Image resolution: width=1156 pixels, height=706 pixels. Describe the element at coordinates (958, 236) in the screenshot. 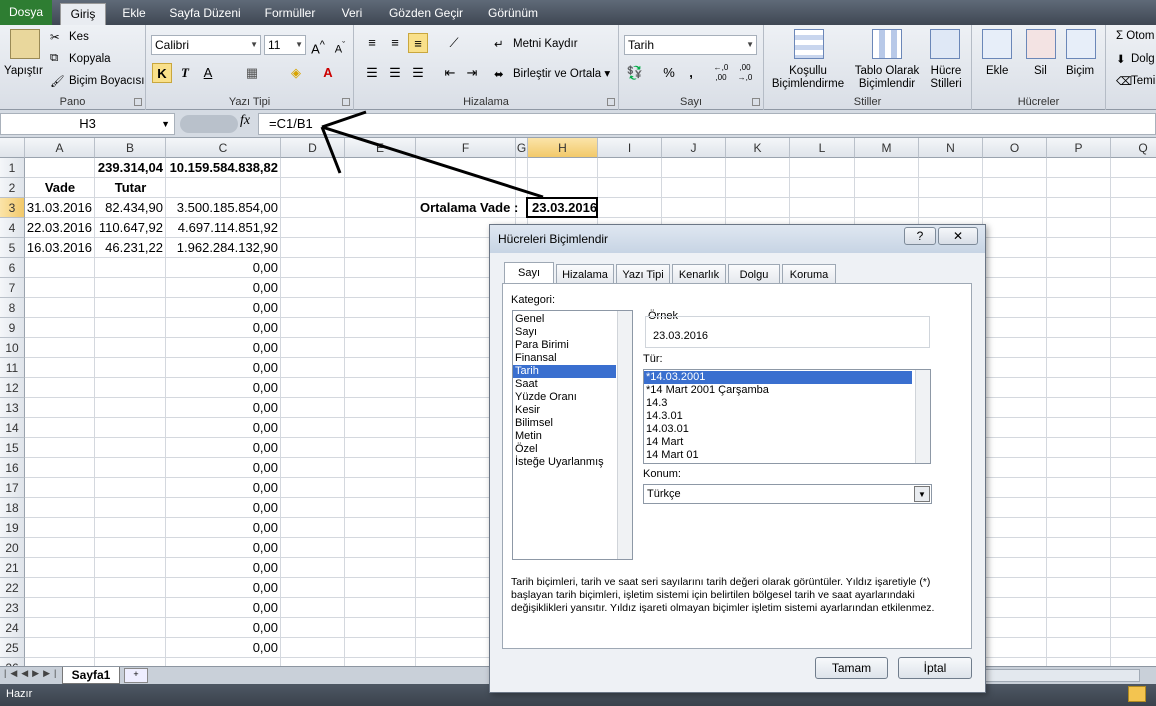

I see `close-button: ✕` at that location.